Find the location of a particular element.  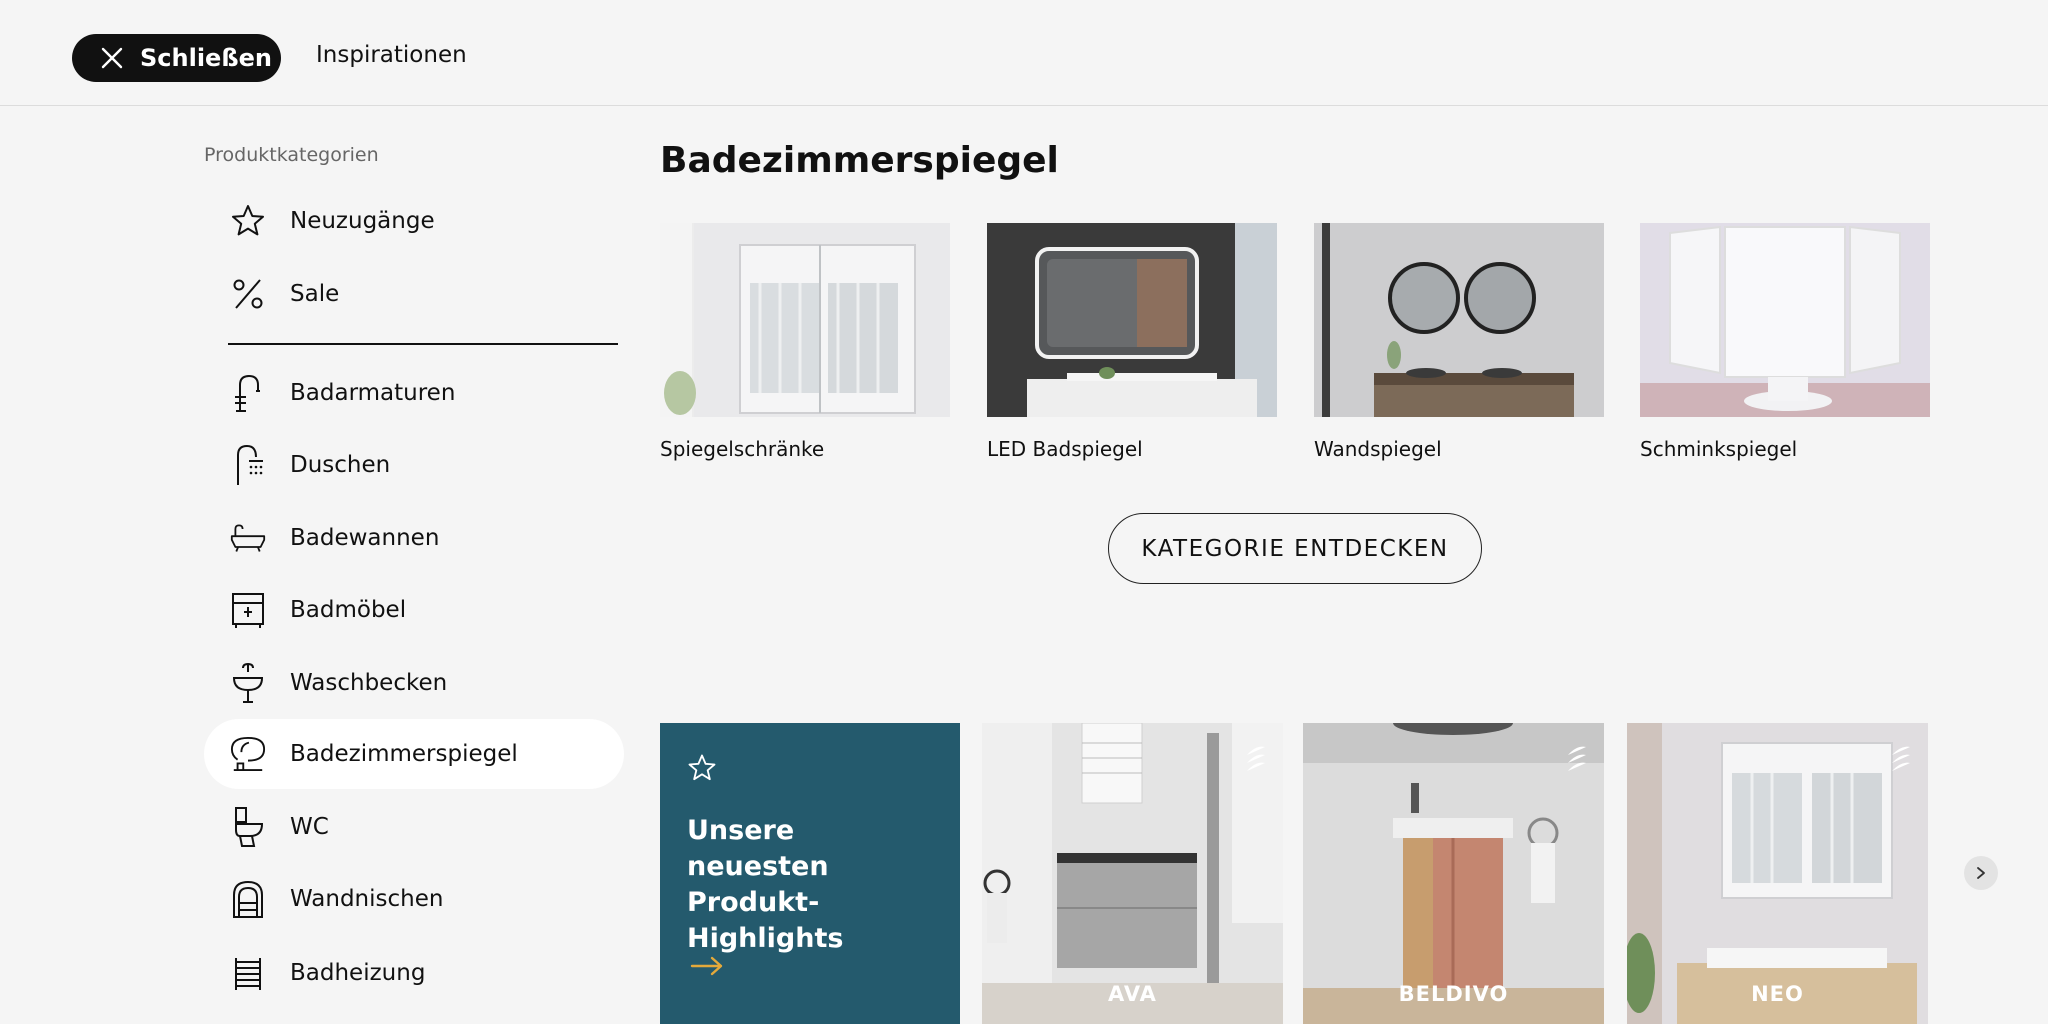

bathtub-icon is located at coordinates (248, 538).